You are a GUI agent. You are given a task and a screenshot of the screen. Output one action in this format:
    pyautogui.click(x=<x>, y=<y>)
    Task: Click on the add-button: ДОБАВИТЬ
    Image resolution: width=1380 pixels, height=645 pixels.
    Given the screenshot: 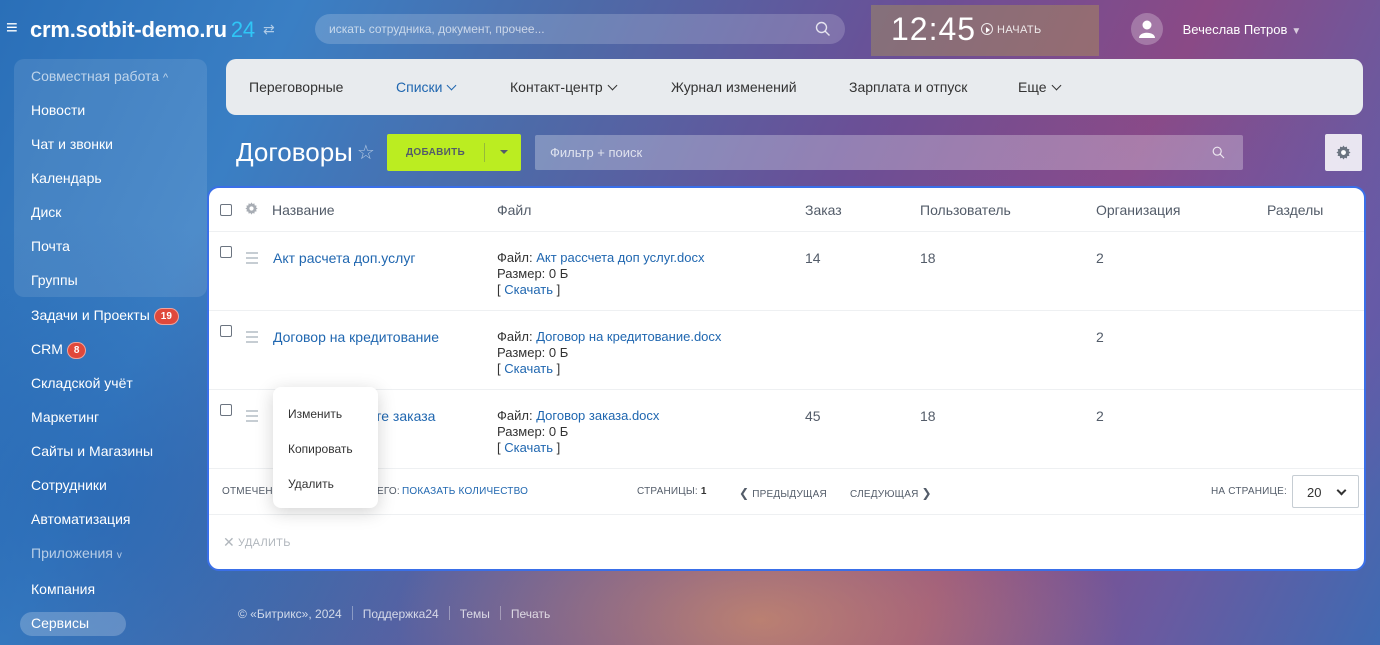 What is the action you would take?
    pyautogui.click(x=454, y=152)
    